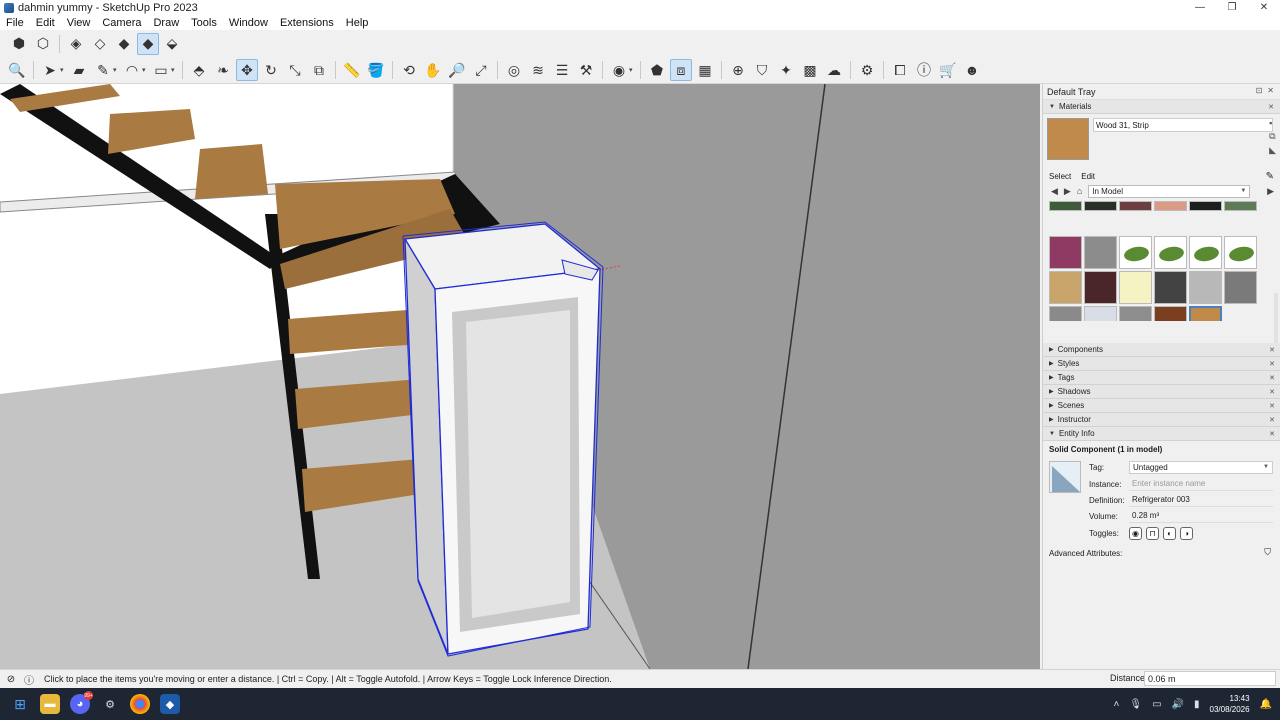 This screenshot has height=720, width=1280. What do you see at coordinates (357, 23) in the screenshot?
I see `menu-help: Help` at bounding box center [357, 23].